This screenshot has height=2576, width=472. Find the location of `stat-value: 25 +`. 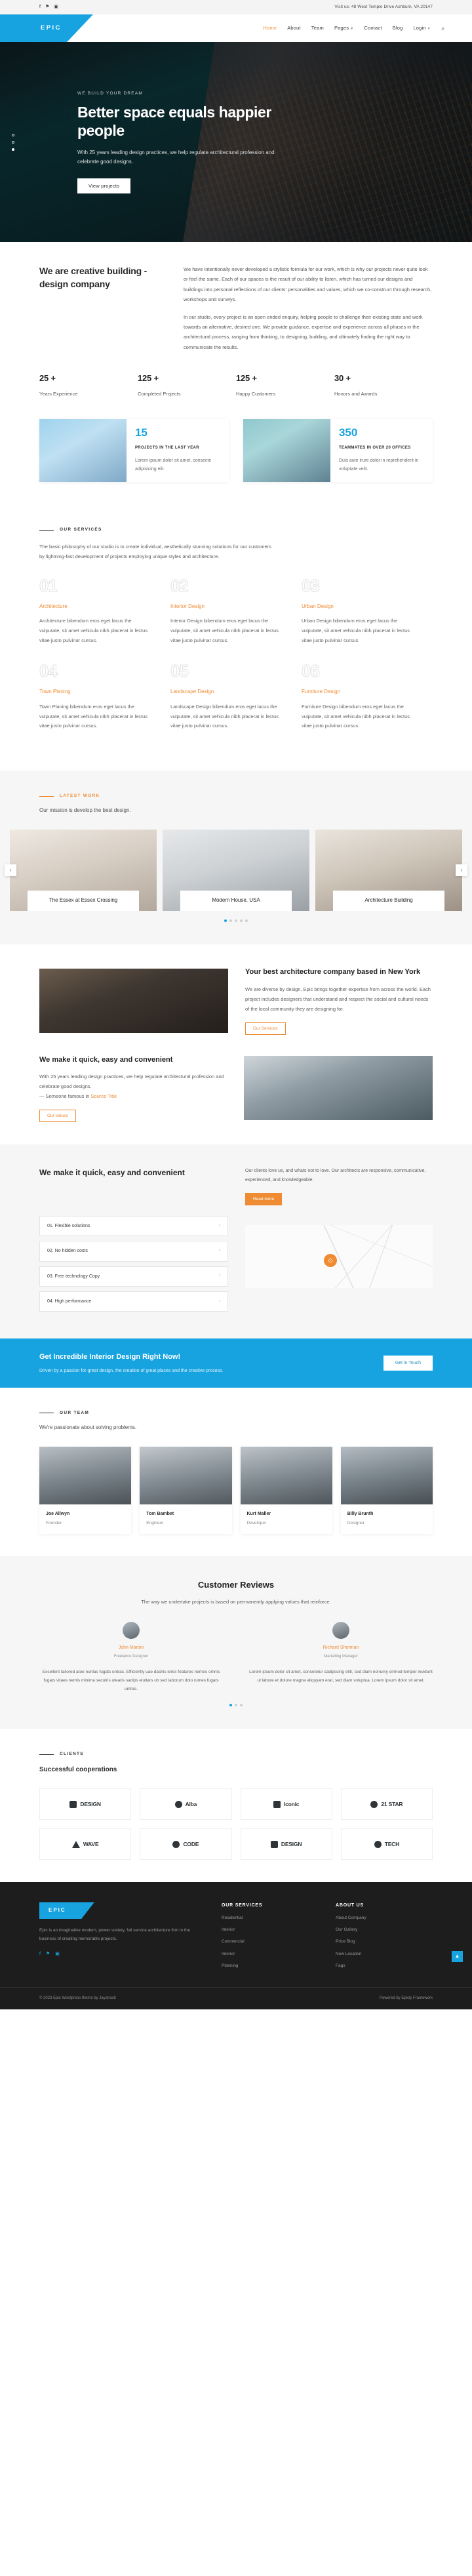

stat-value: 25 + is located at coordinates (47, 378).